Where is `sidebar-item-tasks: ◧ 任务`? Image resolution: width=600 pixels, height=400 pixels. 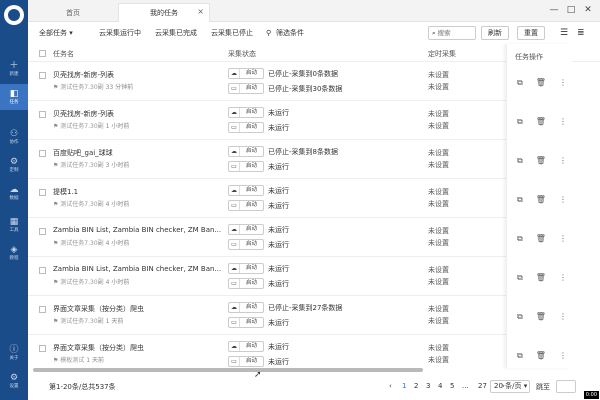
sidebar-item-tasks: ◧ 任务 is located at coordinates (14, 97).